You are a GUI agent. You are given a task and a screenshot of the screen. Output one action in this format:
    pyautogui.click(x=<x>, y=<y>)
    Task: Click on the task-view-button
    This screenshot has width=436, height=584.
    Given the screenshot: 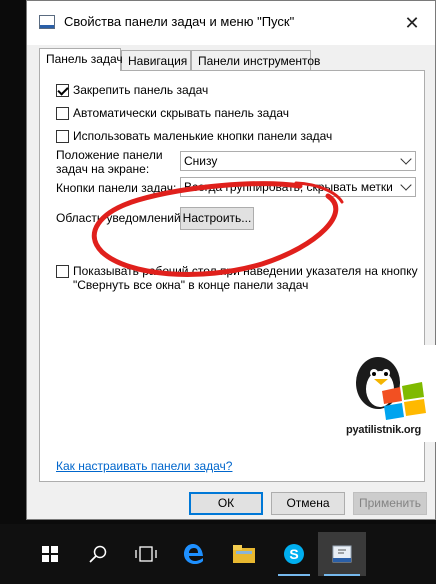 What is the action you would take?
    pyautogui.click(x=146, y=554)
    